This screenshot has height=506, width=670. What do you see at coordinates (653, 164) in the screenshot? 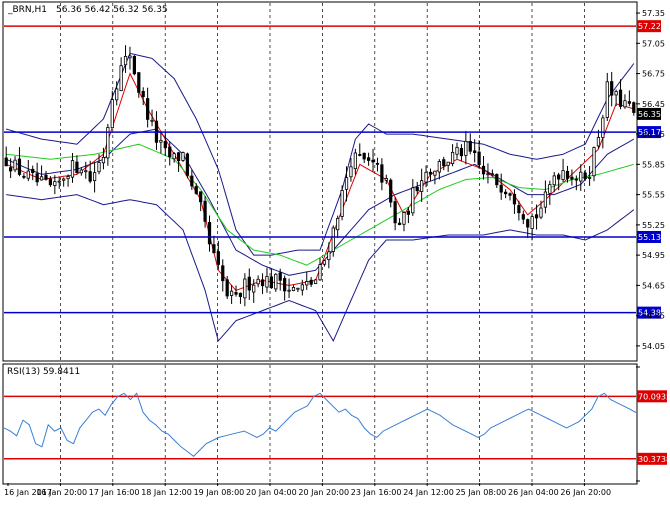
I see `y-tick-label: 55.85` at bounding box center [653, 164].